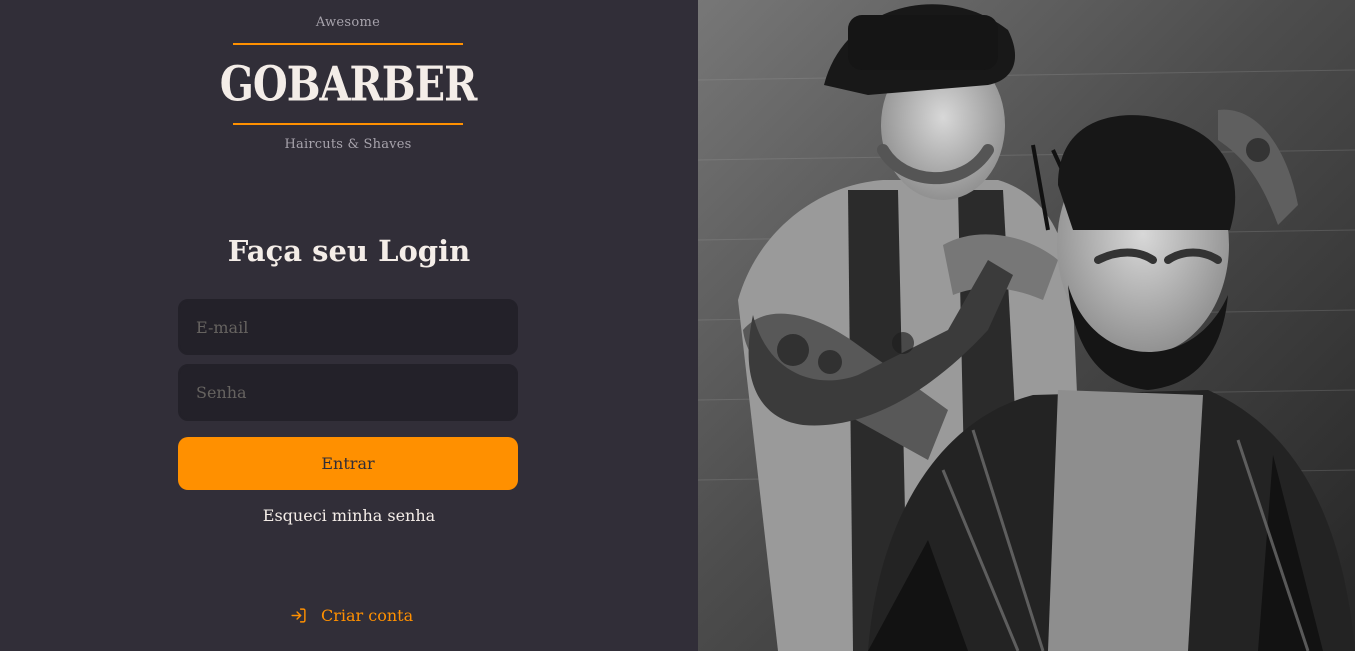 The height and width of the screenshot is (651, 1355). I want to click on create-account-link: Criar conta, so click(351, 615).